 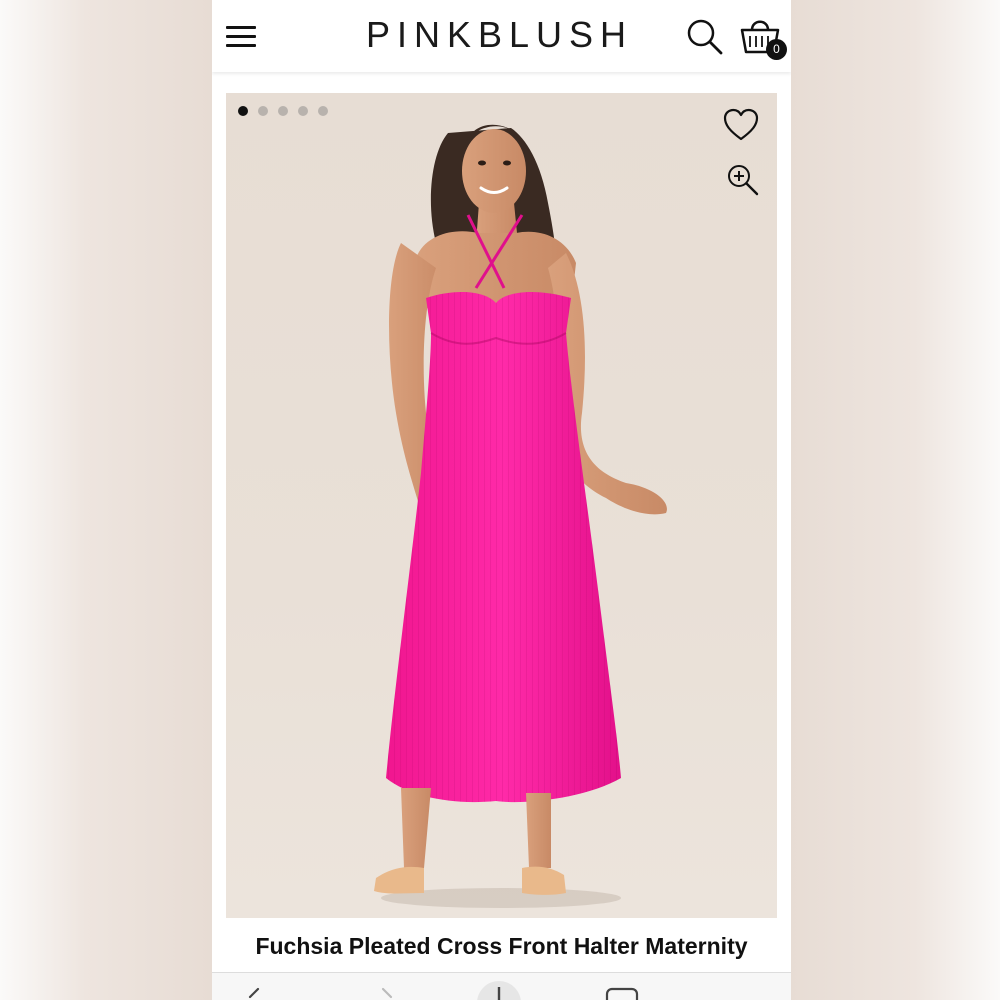 I want to click on menu-icon, so click(x=241, y=36).